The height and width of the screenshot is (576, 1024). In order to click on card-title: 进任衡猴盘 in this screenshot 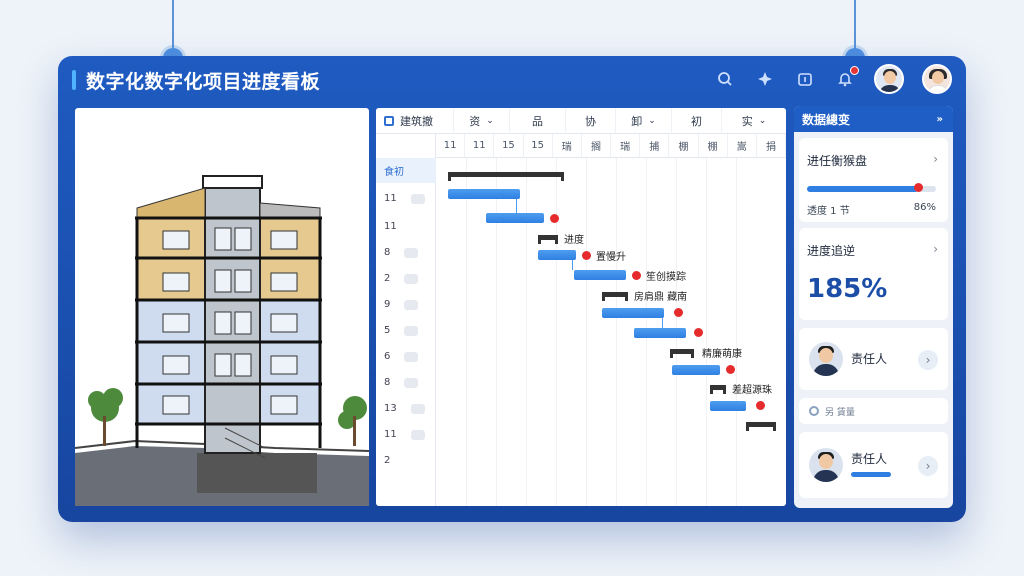, I will do `click(837, 161)`.